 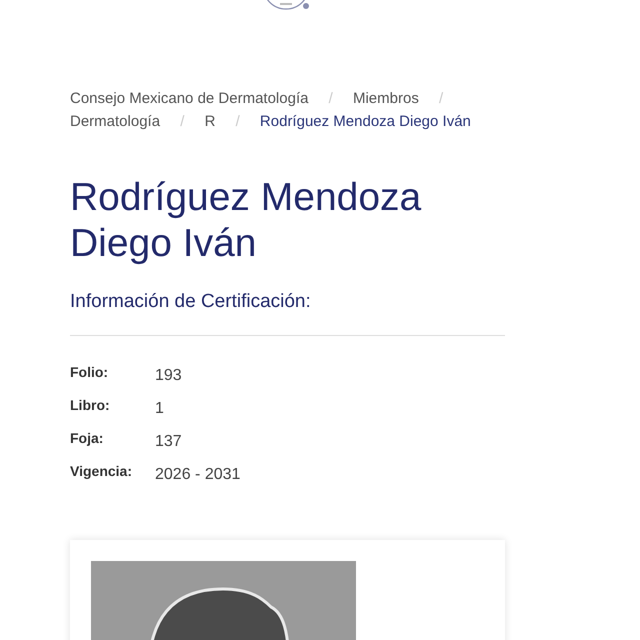 What do you see at coordinates (90, 372) in the screenshot?
I see `field-label: Folio:` at bounding box center [90, 372].